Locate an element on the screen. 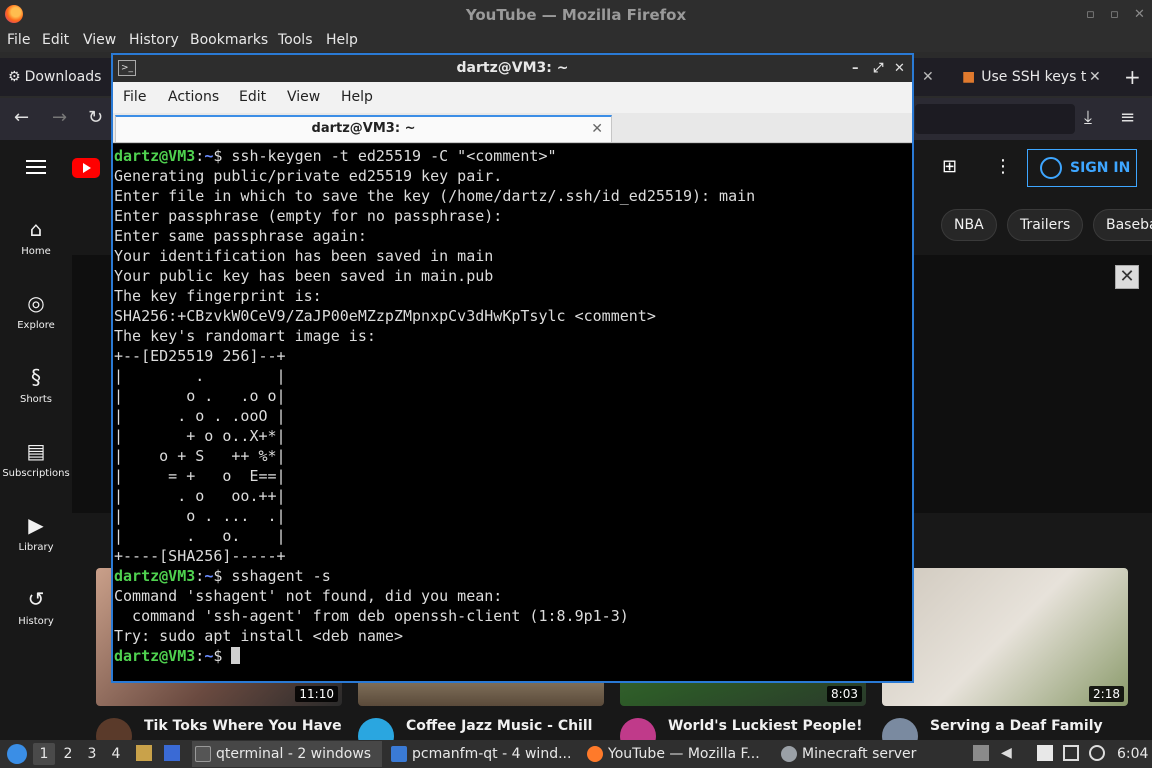 The height and width of the screenshot is (768, 1152). download-icon: ⤓ is located at coordinates (1088, 117).